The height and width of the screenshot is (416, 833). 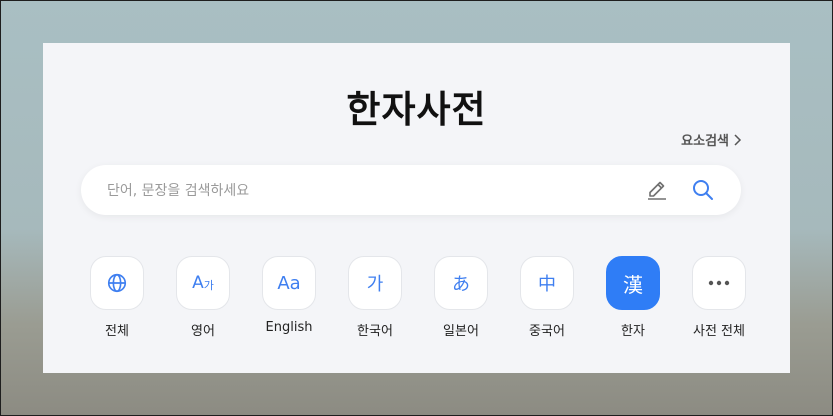 I want to click on category-chinese: 中 중국어, so click(x=547, y=297).